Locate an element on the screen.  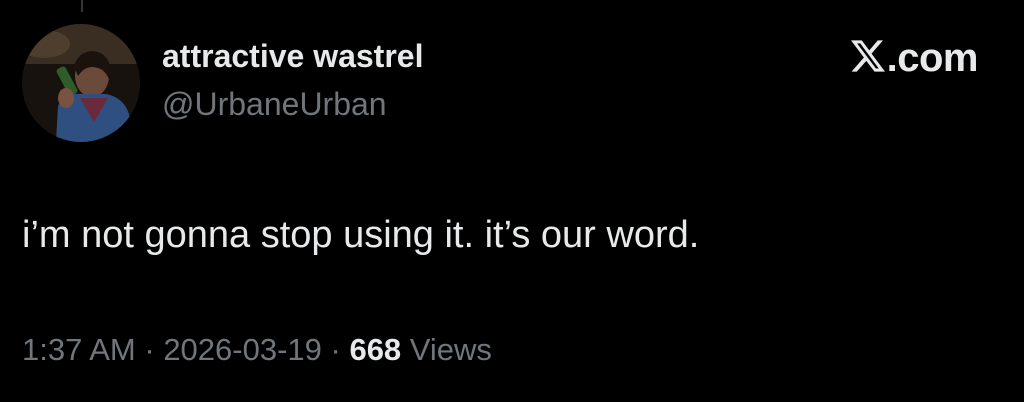
avatar is located at coordinates (81, 83).